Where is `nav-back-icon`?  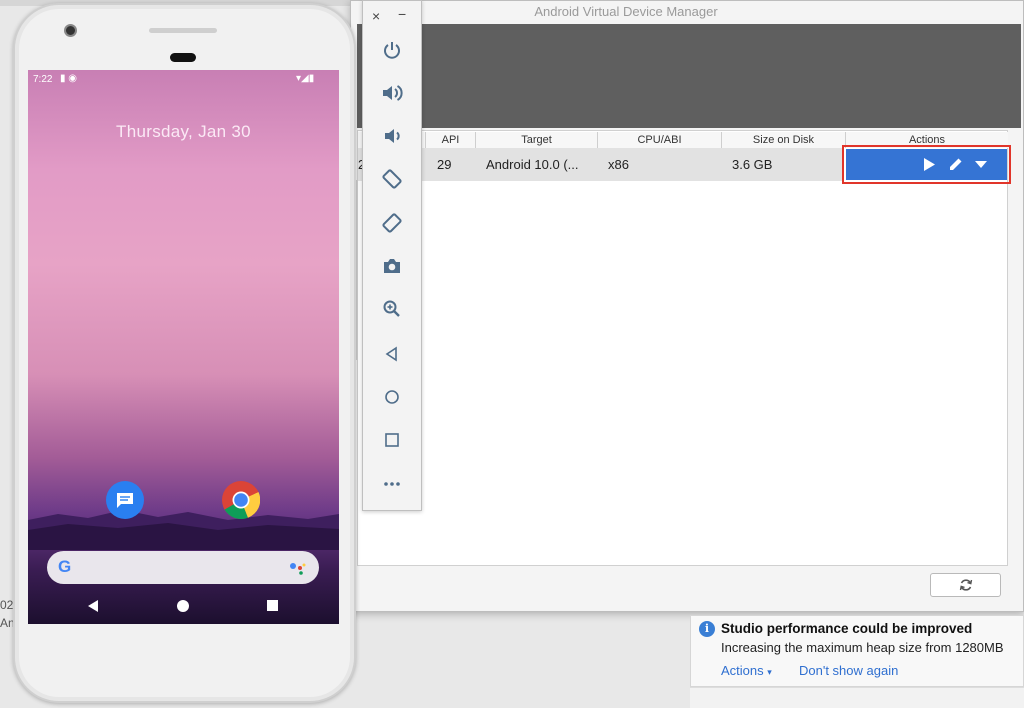
nav-back-icon is located at coordinates (93, 606).